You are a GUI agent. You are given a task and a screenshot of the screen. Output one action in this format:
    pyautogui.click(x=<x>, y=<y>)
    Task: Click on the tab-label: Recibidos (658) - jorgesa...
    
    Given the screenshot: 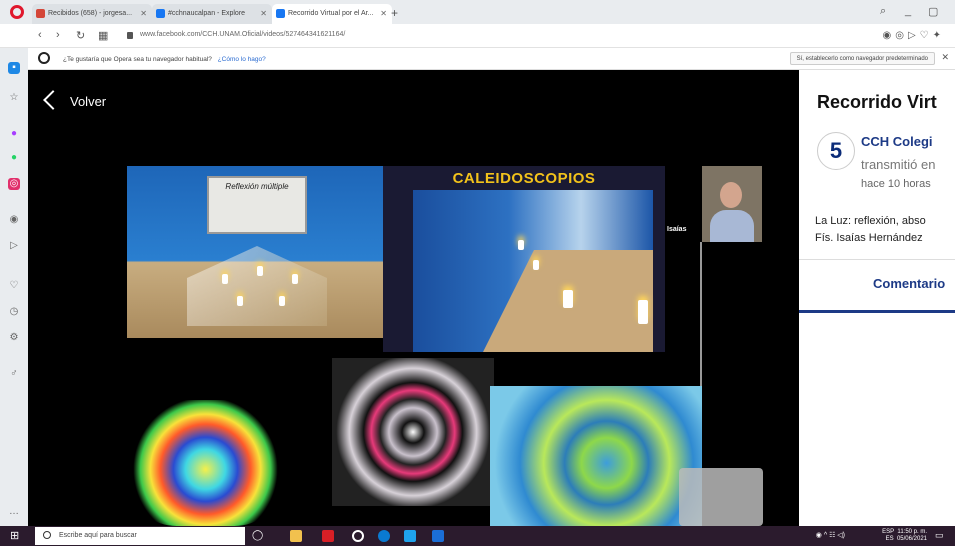 What is the action you would take?
    pyautogui.click(x=90, y=13)
    